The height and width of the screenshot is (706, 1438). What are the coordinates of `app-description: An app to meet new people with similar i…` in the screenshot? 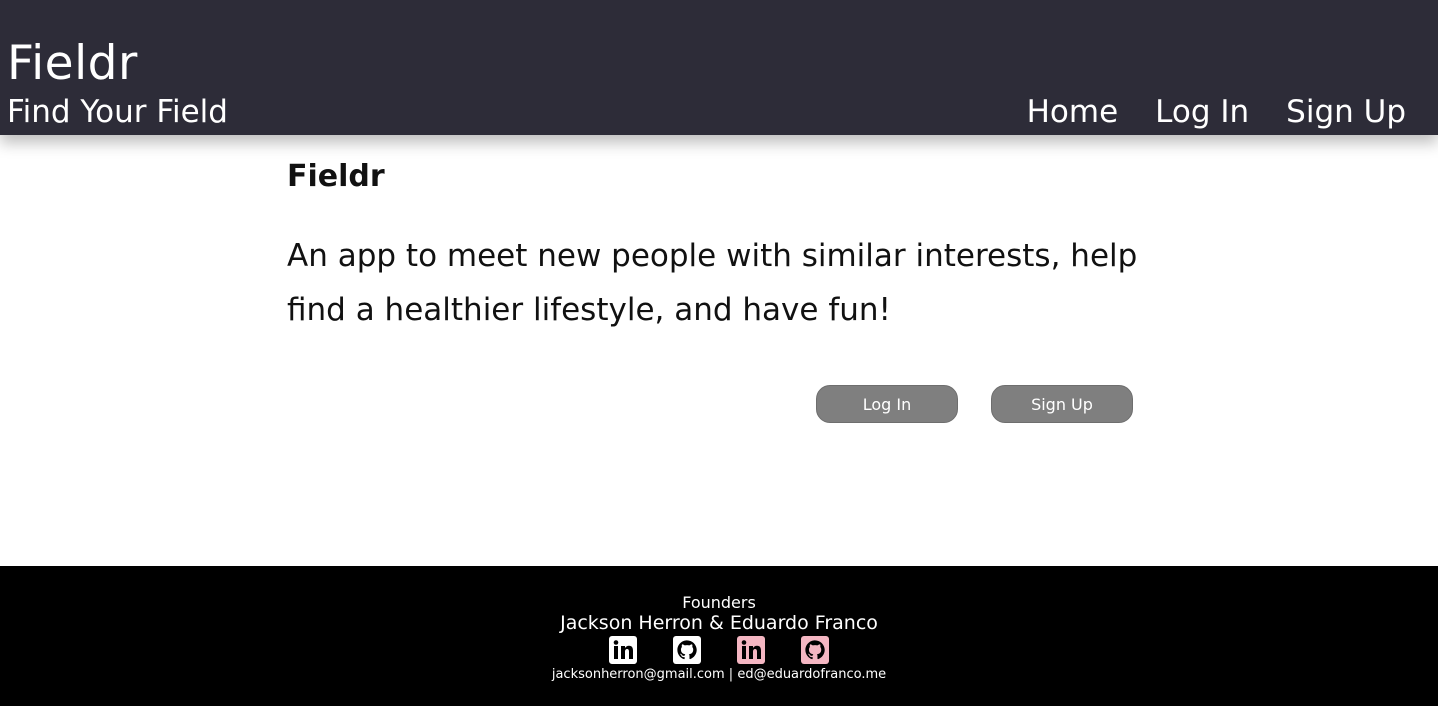 It's located at (712, 283).